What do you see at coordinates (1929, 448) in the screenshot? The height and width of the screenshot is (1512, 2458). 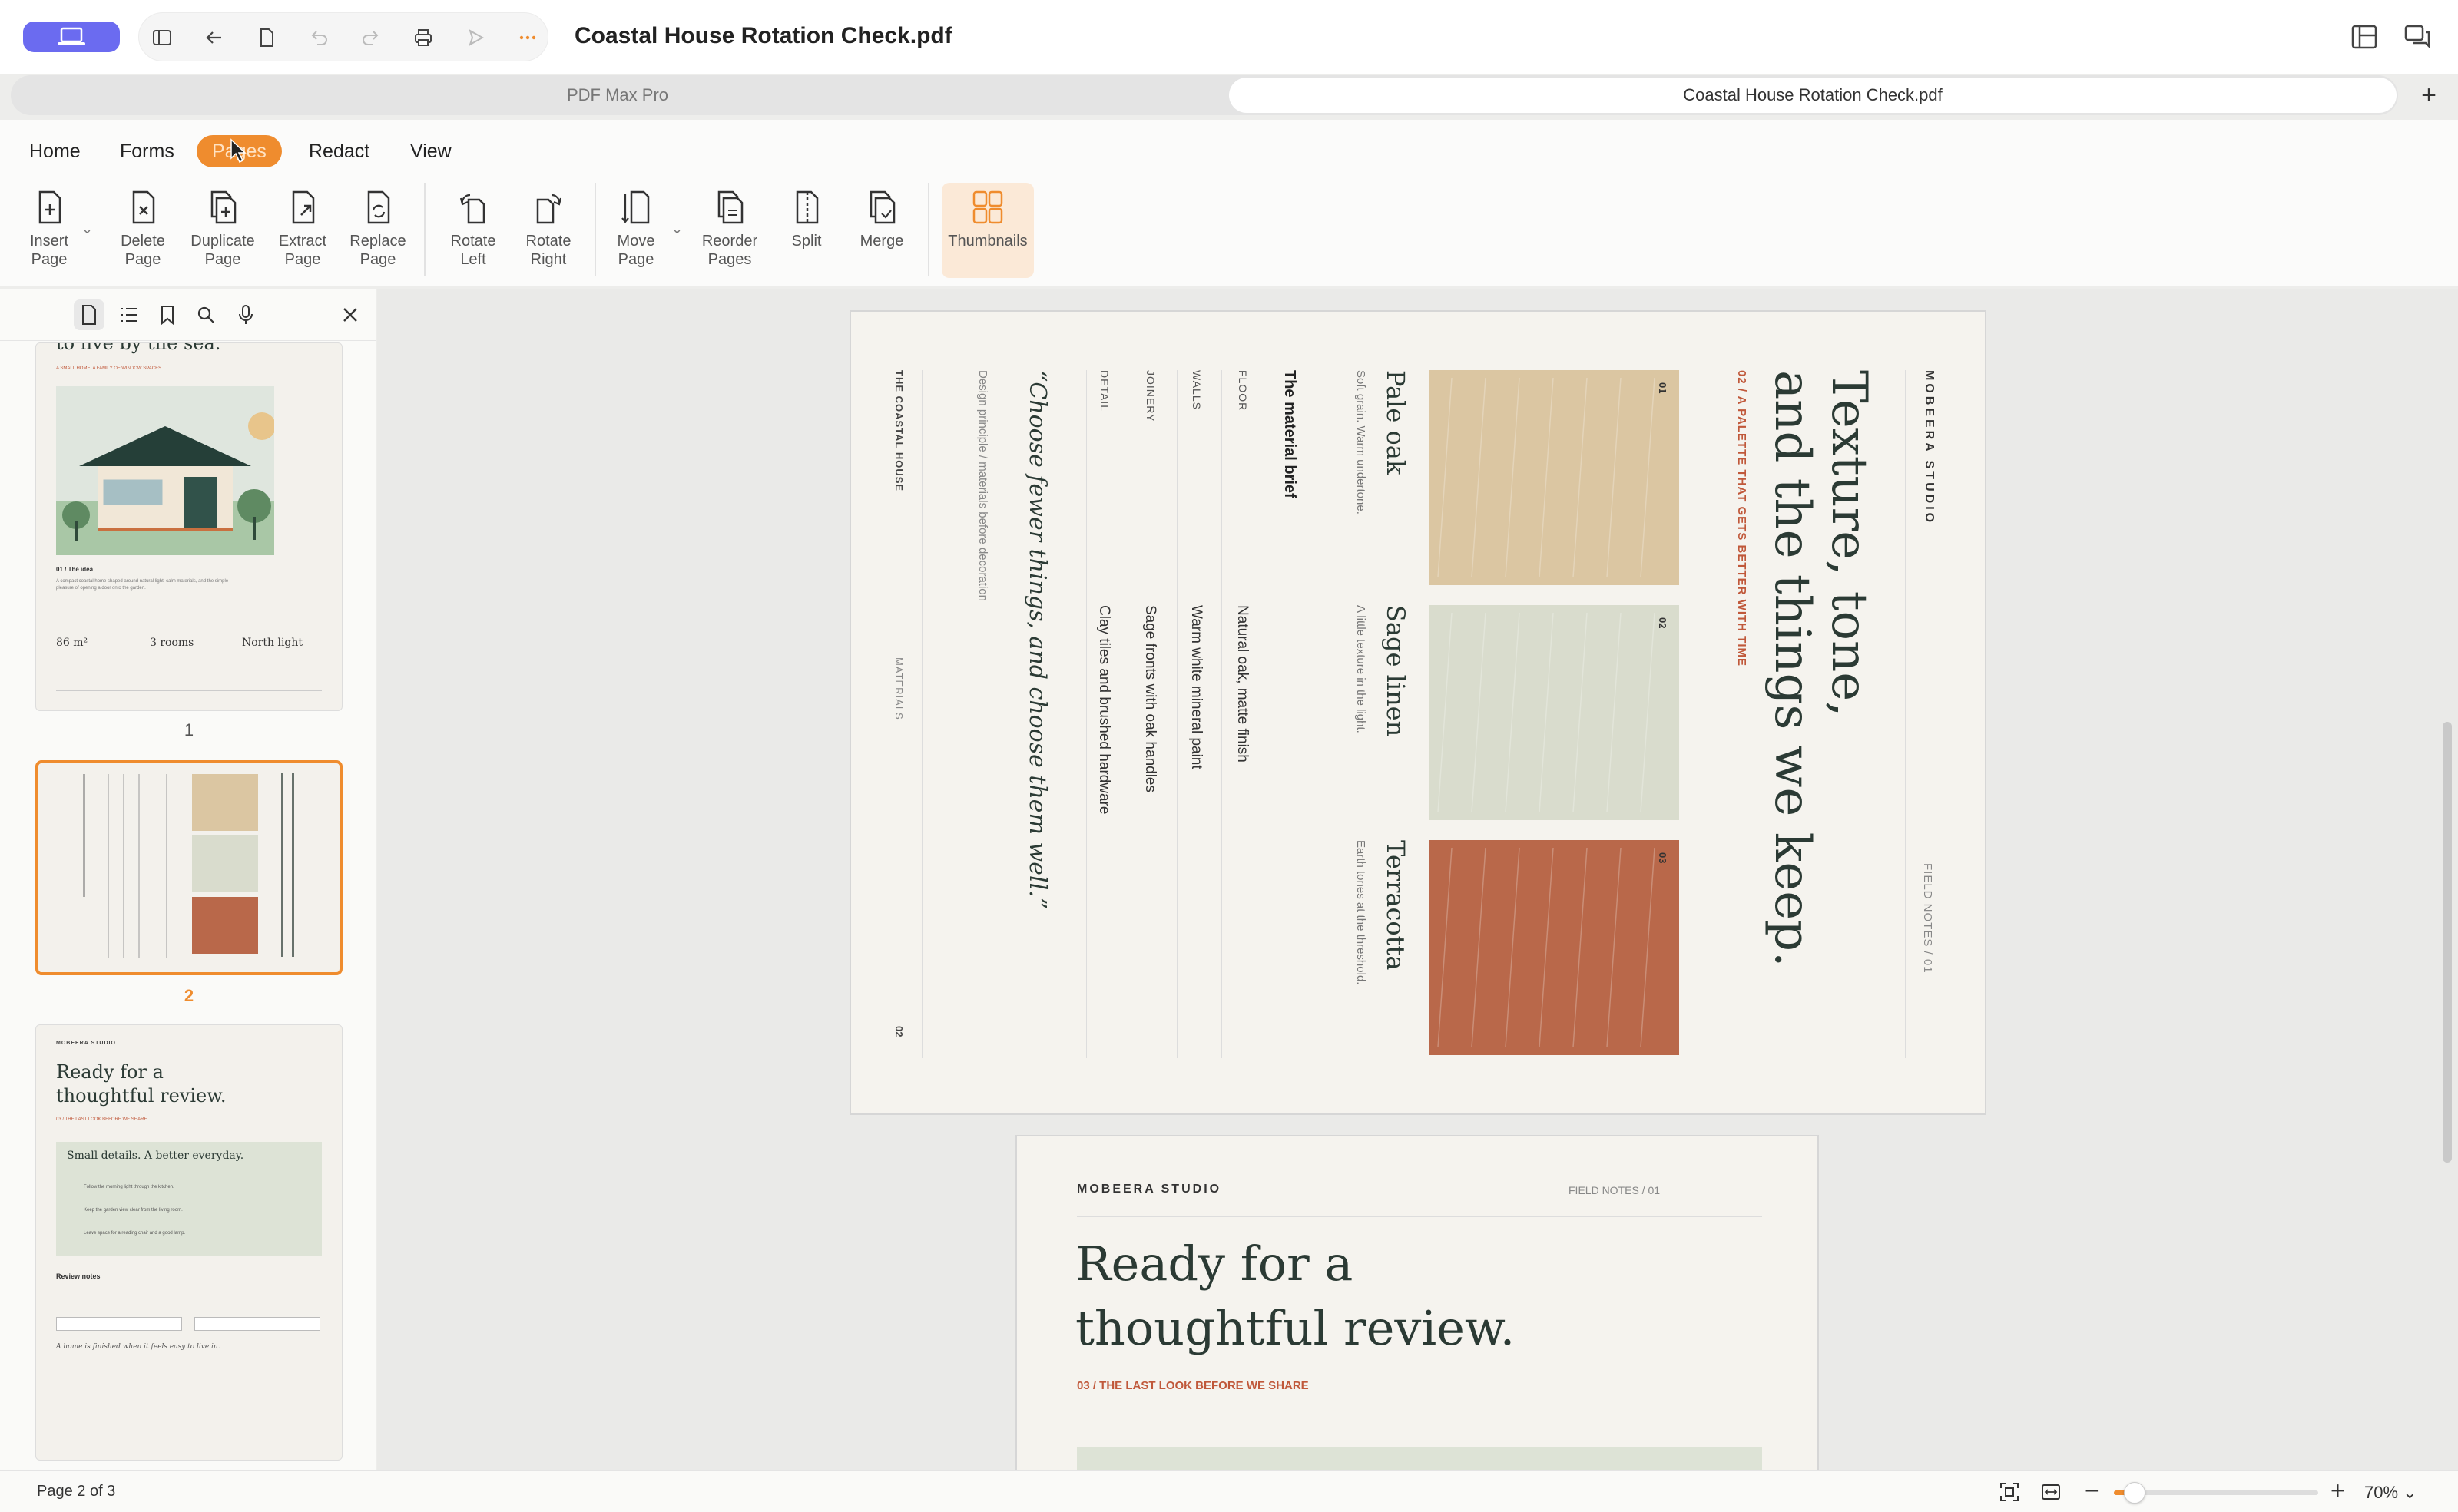 I see `page2-studio: MOBEERA STUDIO` at bounding box center [1929, 448].